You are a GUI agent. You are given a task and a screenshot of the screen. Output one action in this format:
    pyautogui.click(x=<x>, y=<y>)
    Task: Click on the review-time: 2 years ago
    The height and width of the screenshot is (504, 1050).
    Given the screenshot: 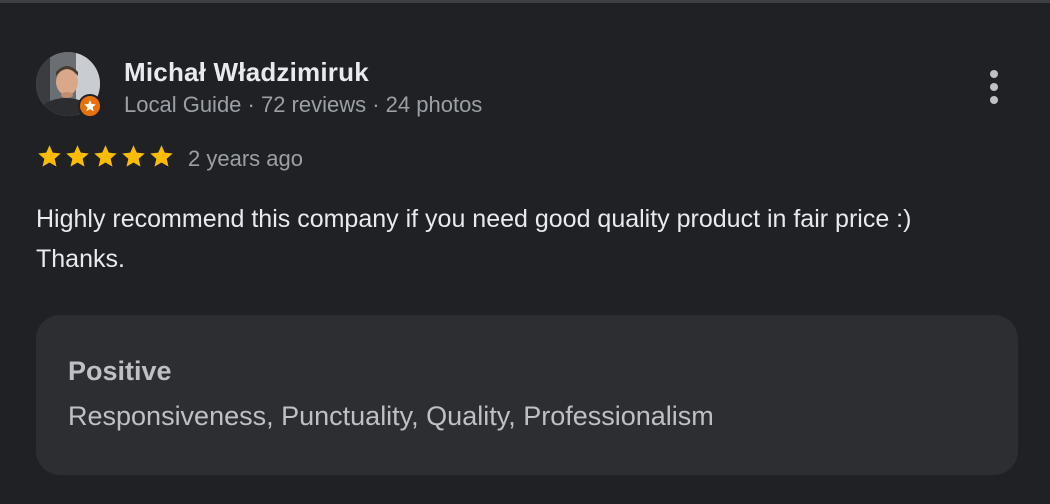 What is the action you would take?
    pyautogui.click(x=245, y=158)
    